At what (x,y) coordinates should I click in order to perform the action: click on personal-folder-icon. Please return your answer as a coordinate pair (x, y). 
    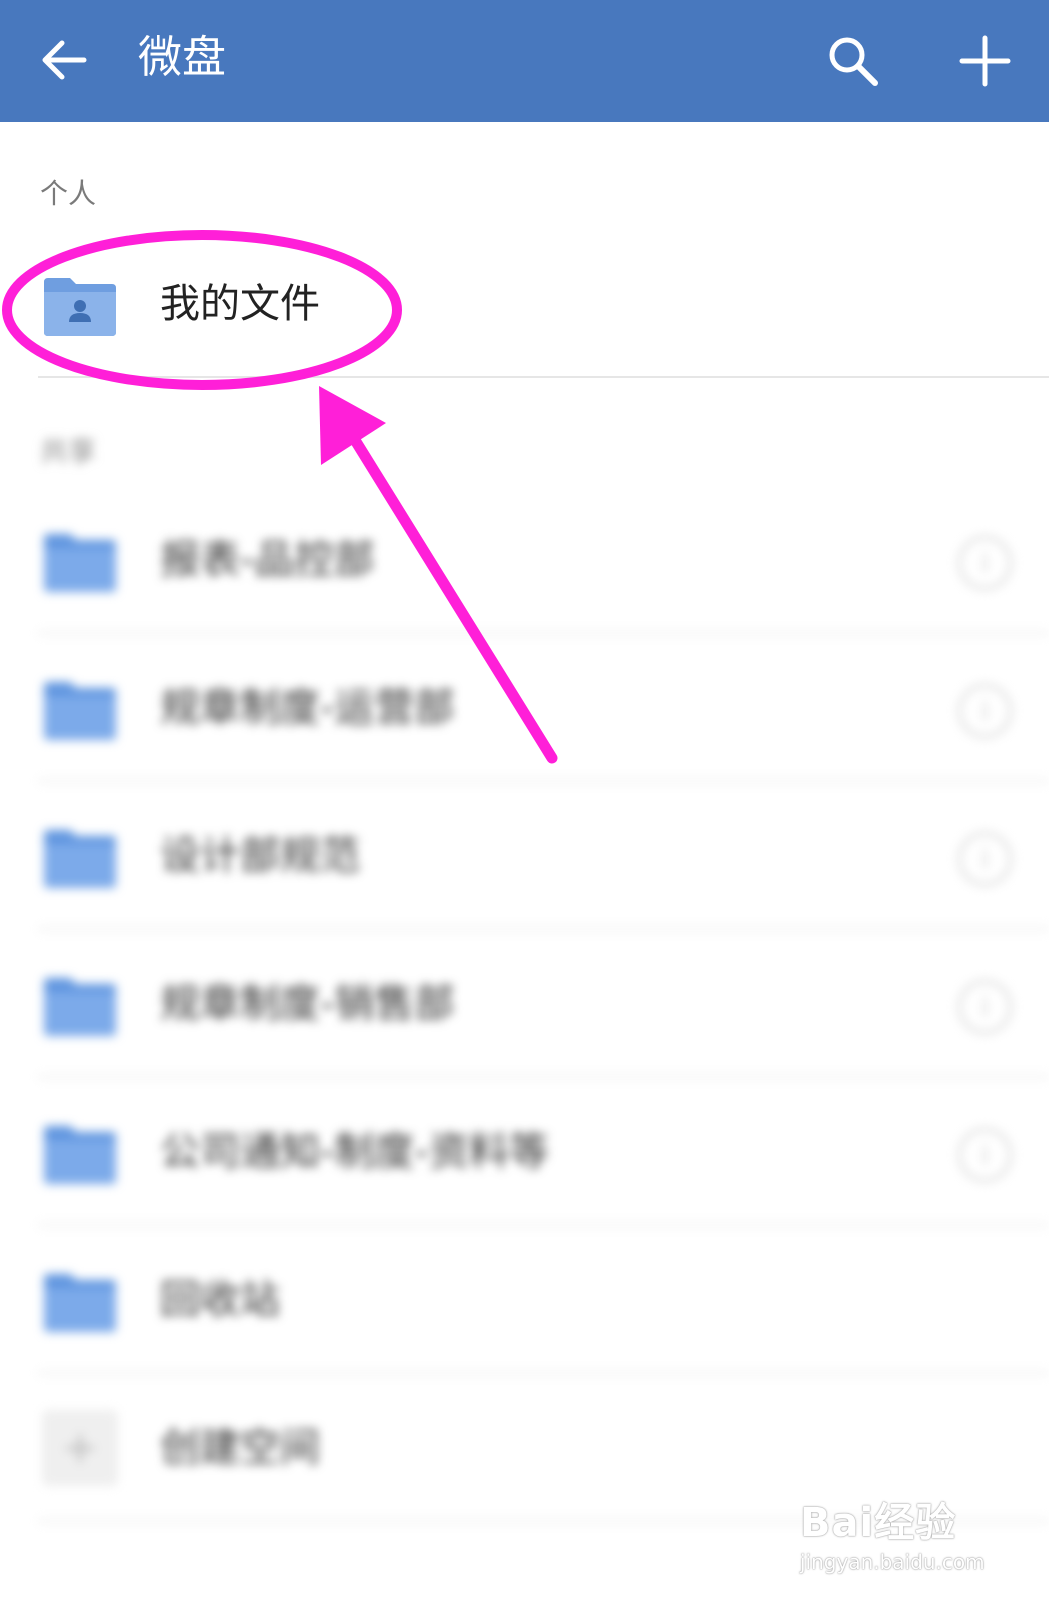
    Looking at the image, I should click on (80, 307).